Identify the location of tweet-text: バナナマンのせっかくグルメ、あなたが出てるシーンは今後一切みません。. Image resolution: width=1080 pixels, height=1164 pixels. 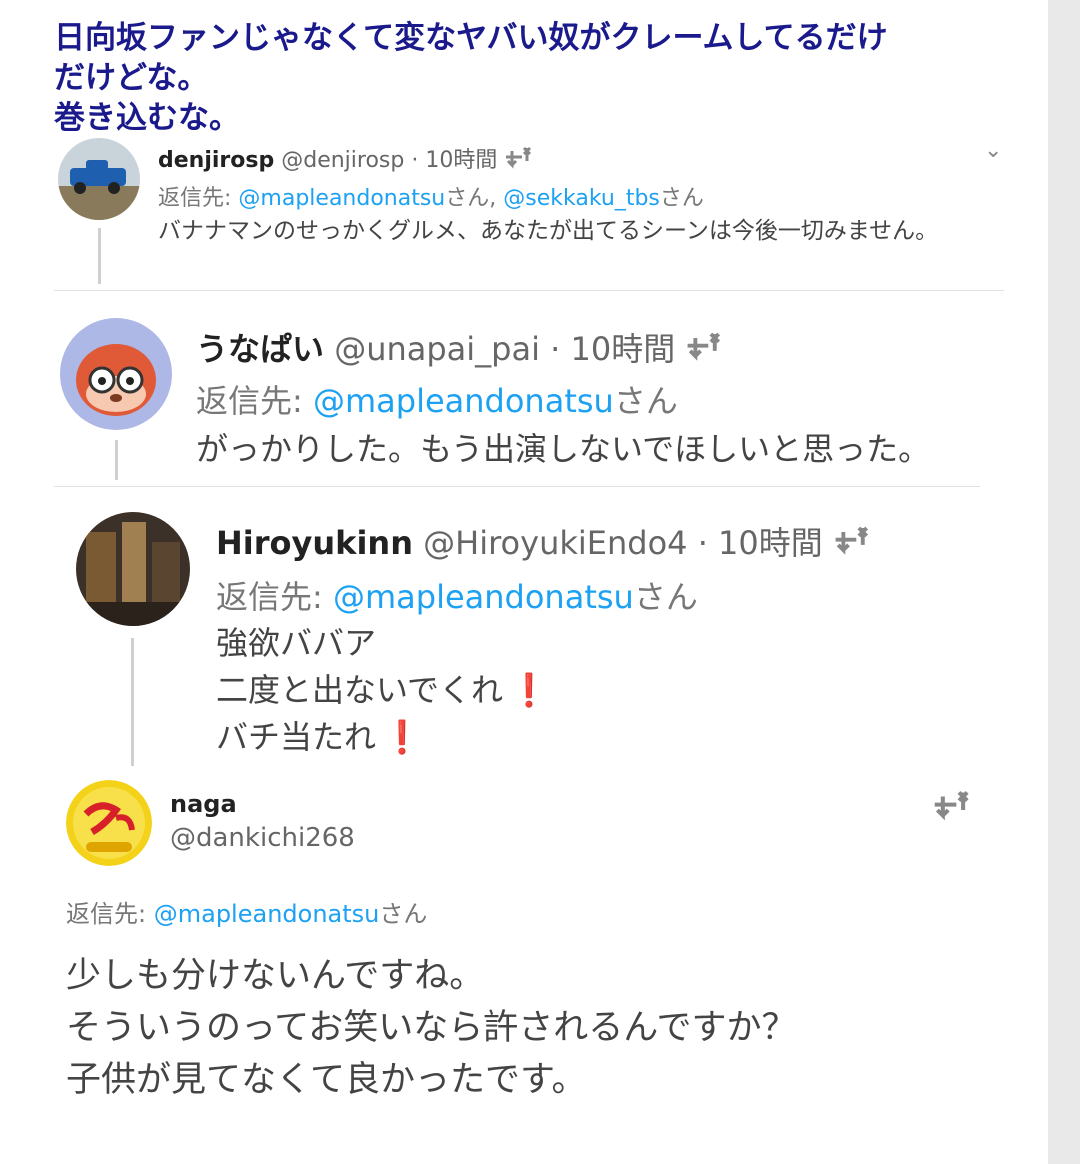
(548, 231).